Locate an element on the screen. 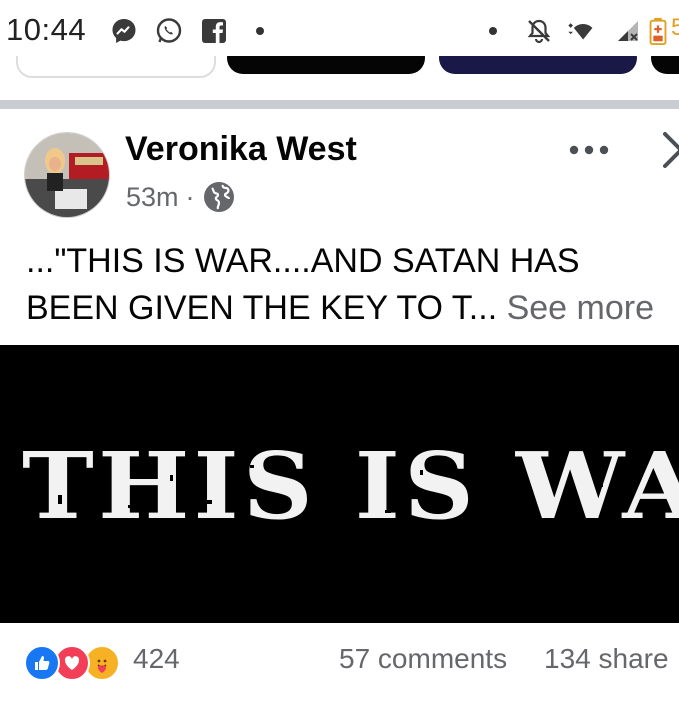  messenger-icon is located at coordinates (124, 31).